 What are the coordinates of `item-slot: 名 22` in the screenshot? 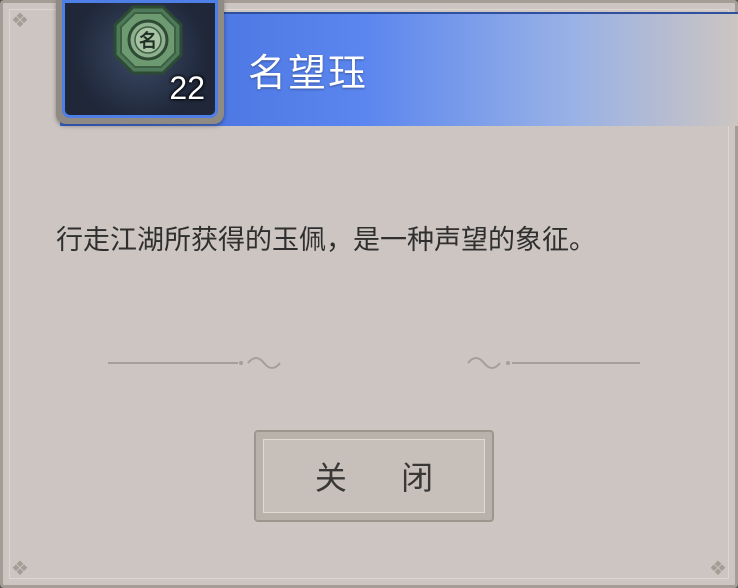 It's located at (140, 62).